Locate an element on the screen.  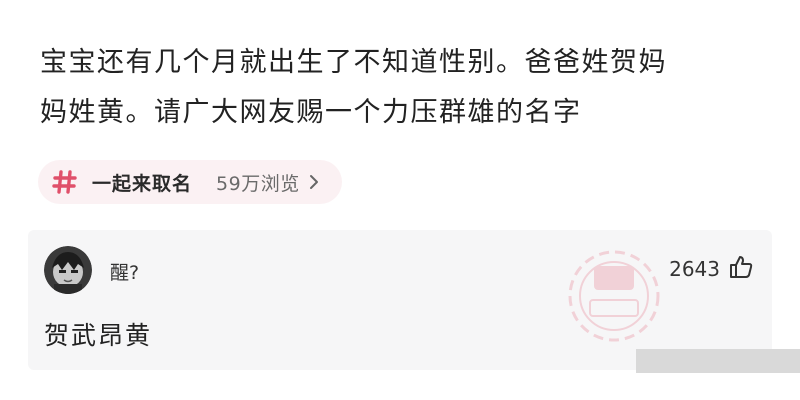
topic-name: 一起来取名 is located at coordinates (142, 183).